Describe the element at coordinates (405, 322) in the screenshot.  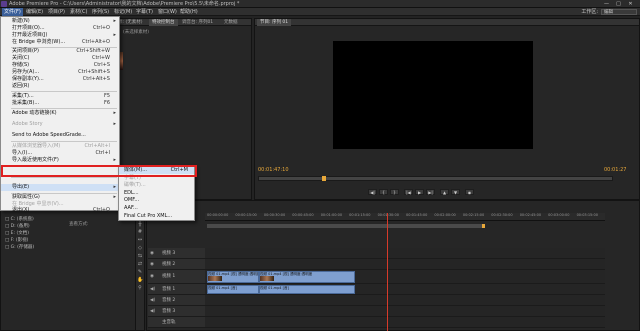
I see `track-lane-master` at that location.